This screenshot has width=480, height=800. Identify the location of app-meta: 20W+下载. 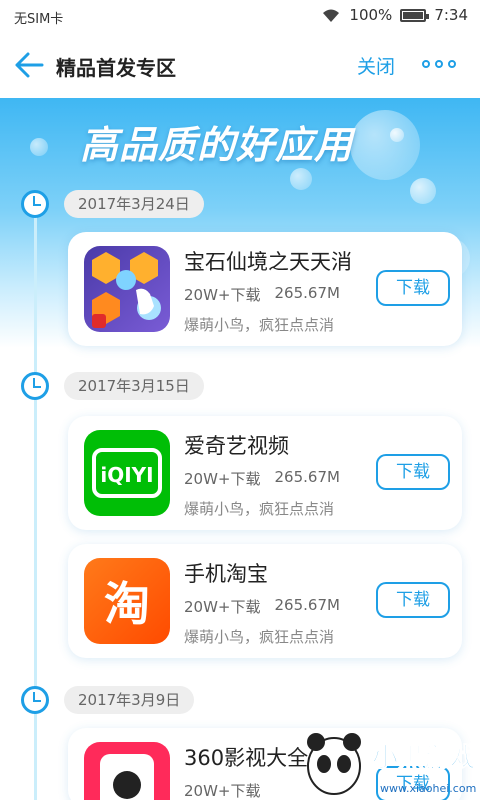
(222, 790).